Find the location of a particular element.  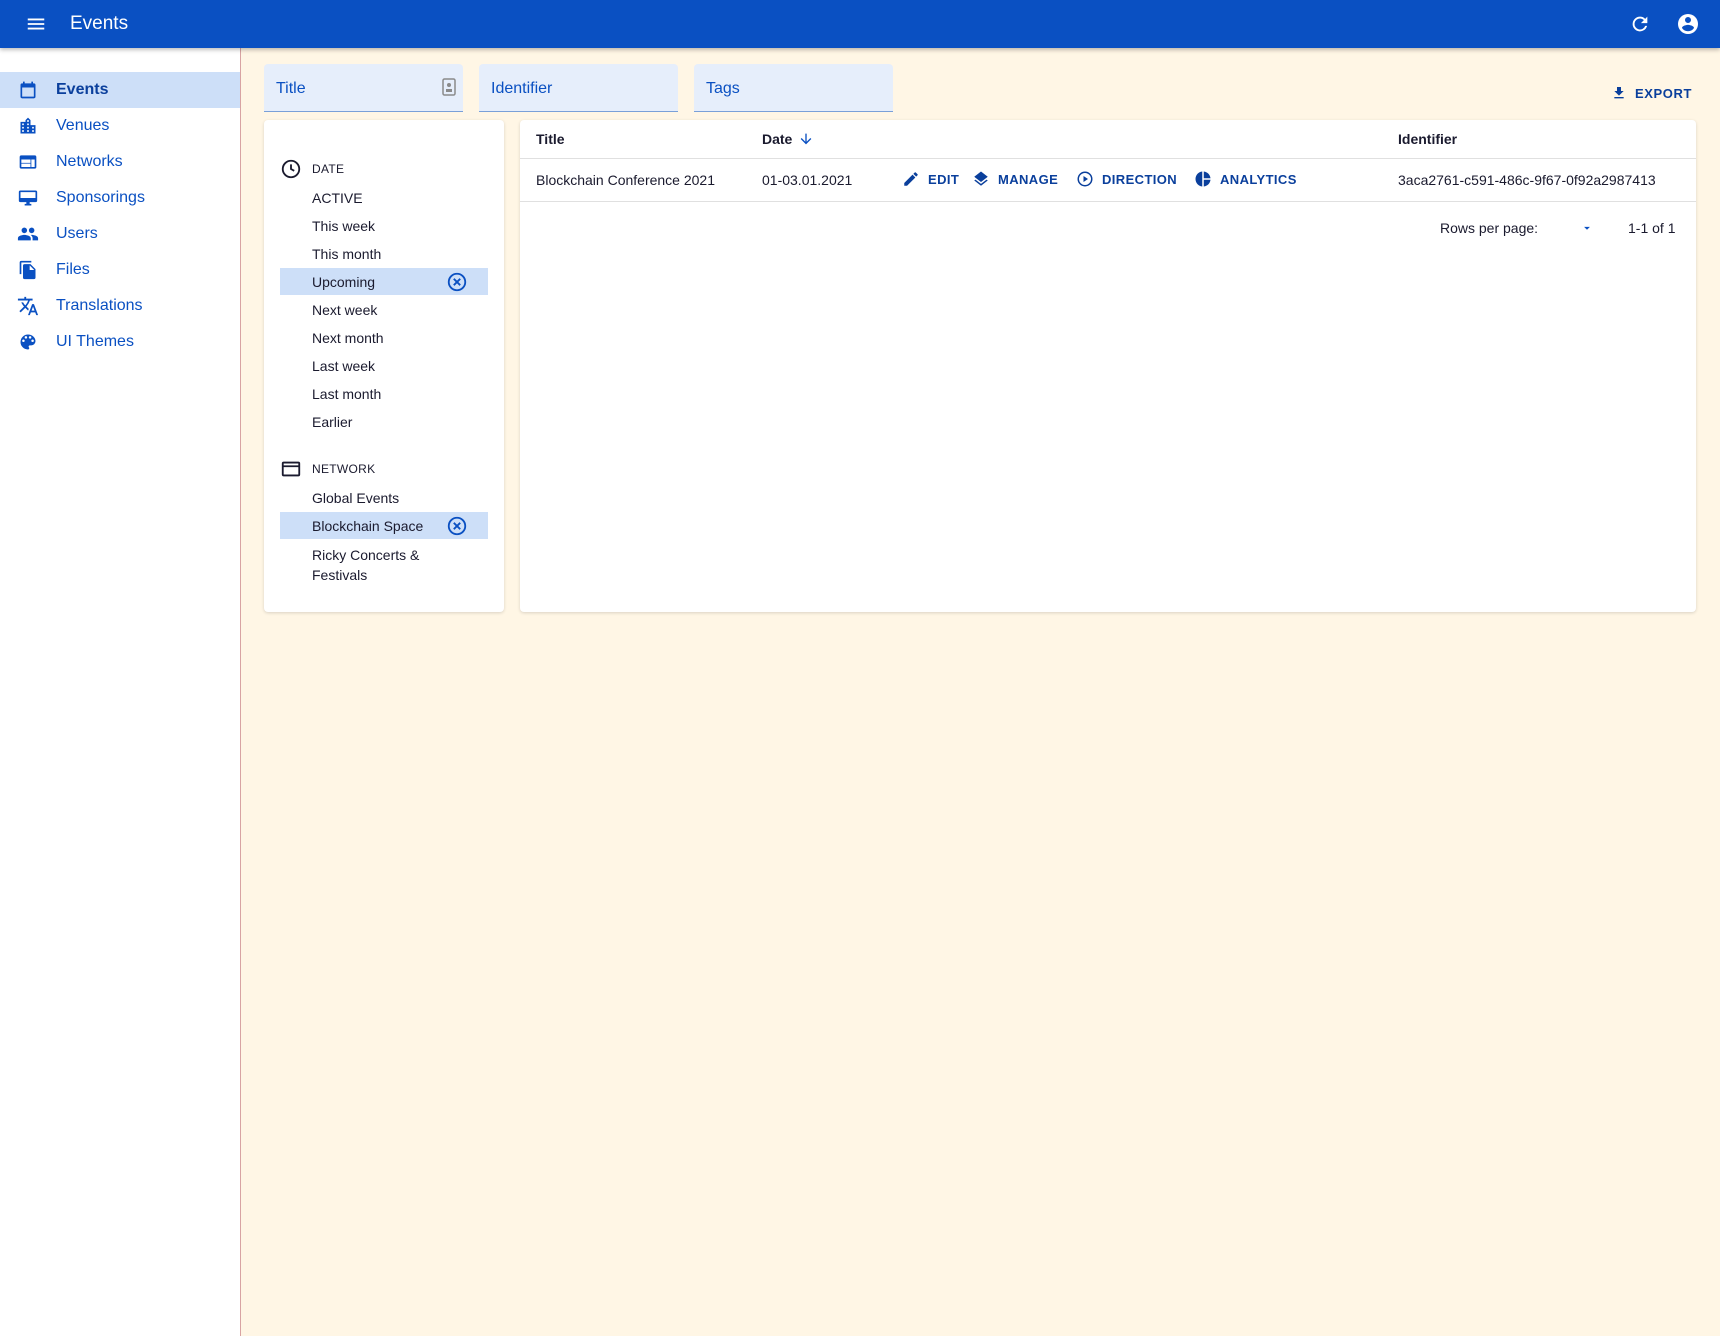

menu-icon is located at coordinates (36, 24).